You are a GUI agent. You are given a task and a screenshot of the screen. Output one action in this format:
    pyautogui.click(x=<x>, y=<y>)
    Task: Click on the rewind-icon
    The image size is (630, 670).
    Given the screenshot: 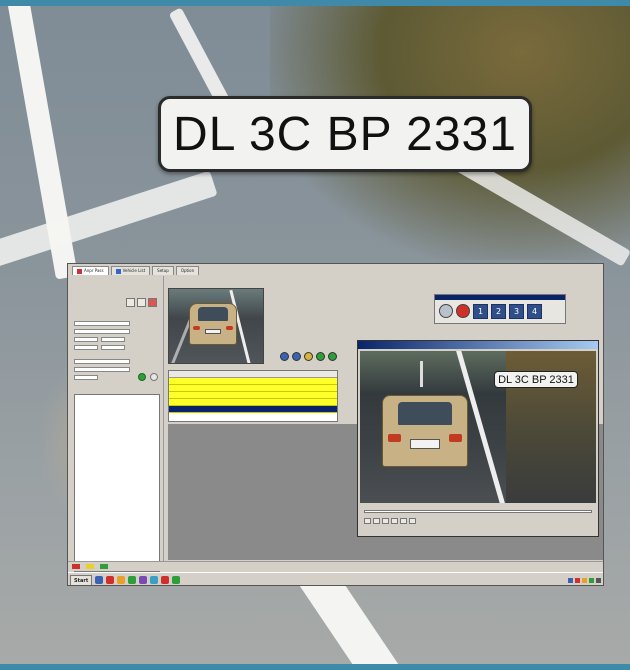 What is the action you would take?
    pyautogui.click(x=367, y=521)
    